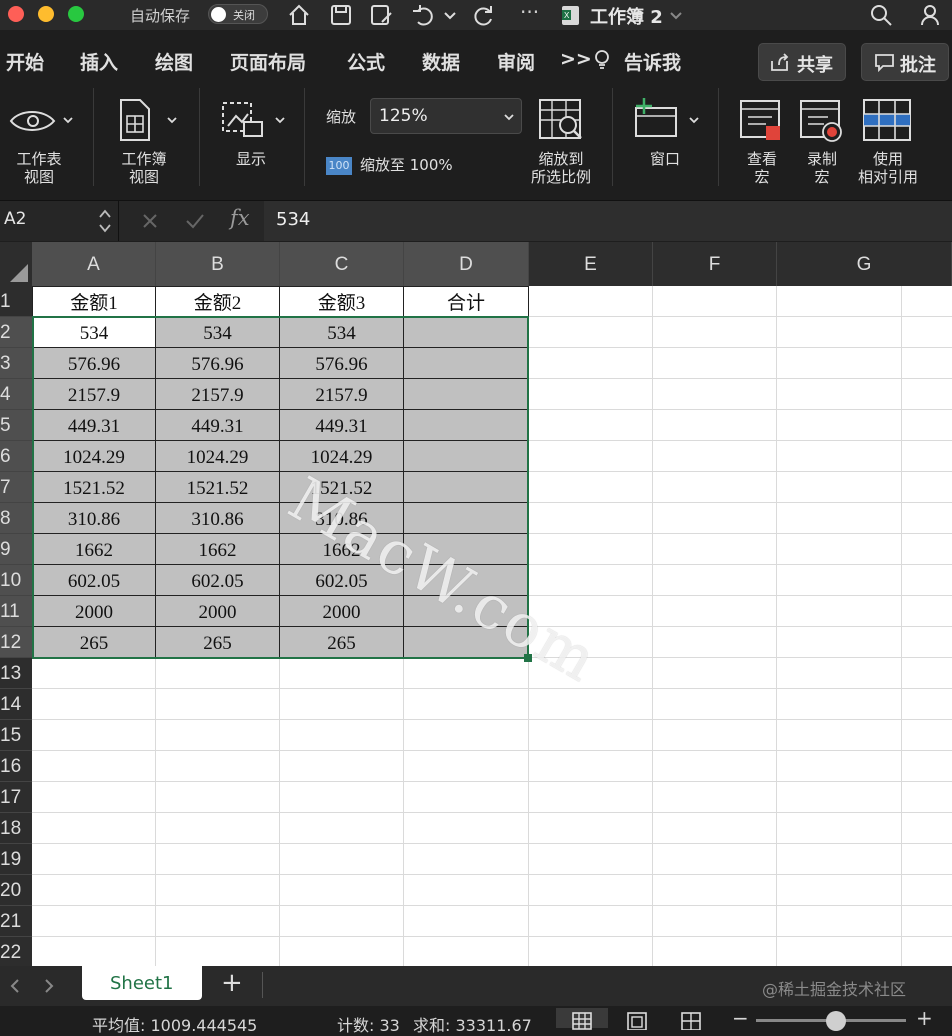 The image size is (952, 1036). What do you see at coordinates (142, 983) in the screenshot?
I see `sheet-tab-sheet1: Sheet1` at bounding box center [142, 983].